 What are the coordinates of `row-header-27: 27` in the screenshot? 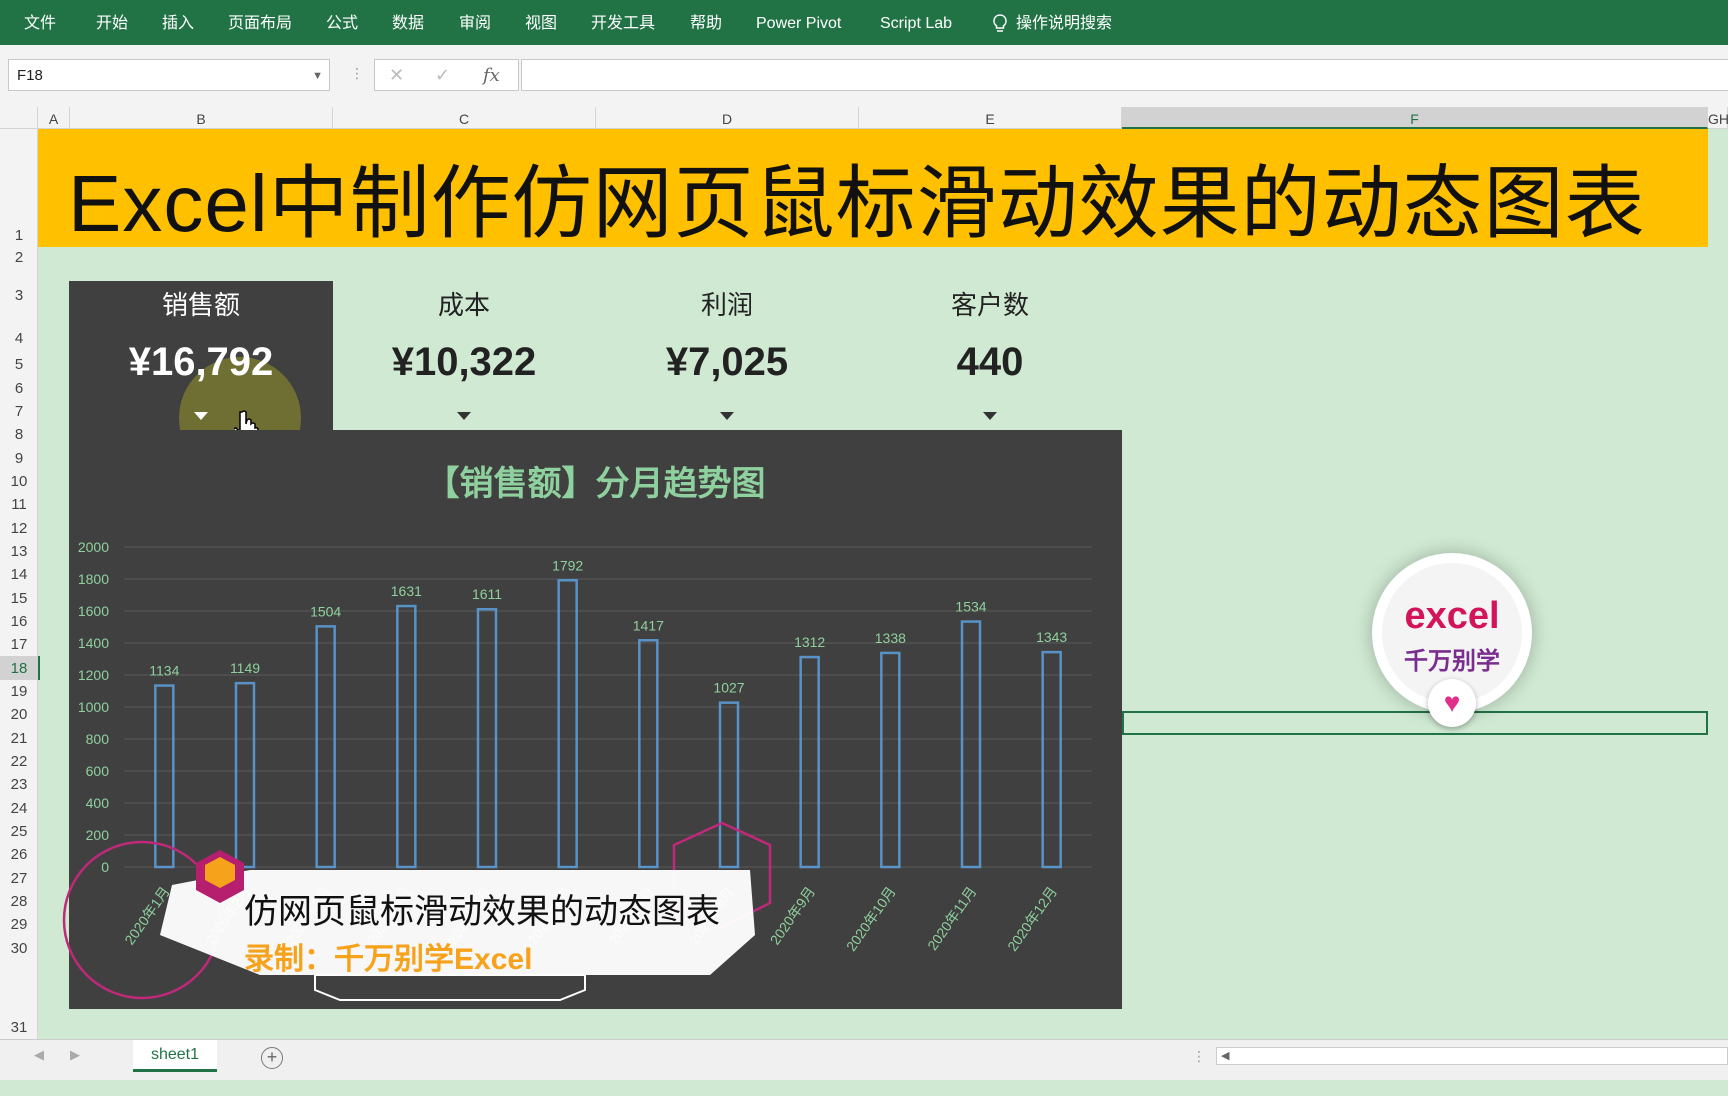 It's located at (19, 878).